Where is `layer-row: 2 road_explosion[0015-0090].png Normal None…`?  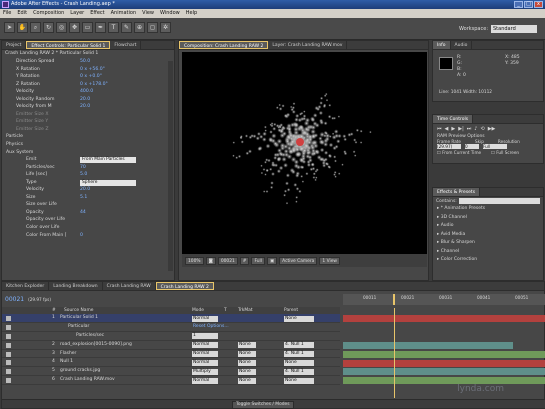
layer-row: 2 road_explosion[0015-0090].png Normal None… is located at coordinates (171, 345).